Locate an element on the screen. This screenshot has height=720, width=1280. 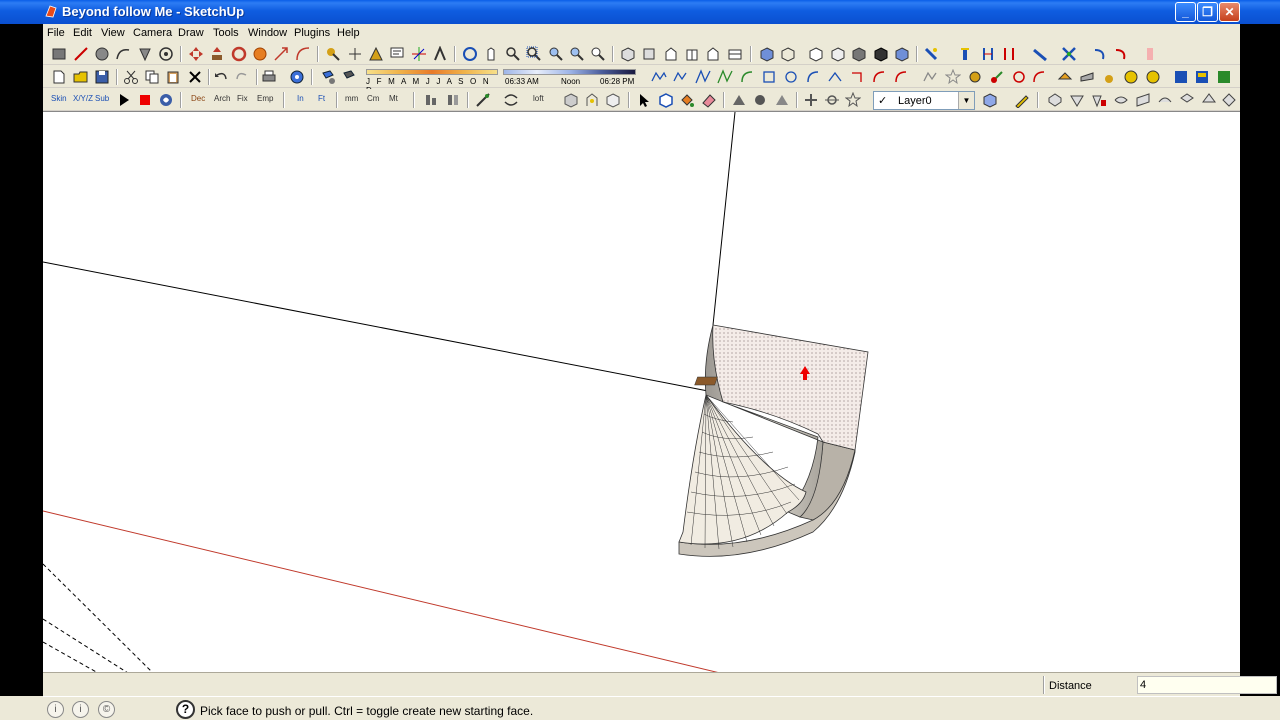
star-icon is located at coordinates (953, 76).